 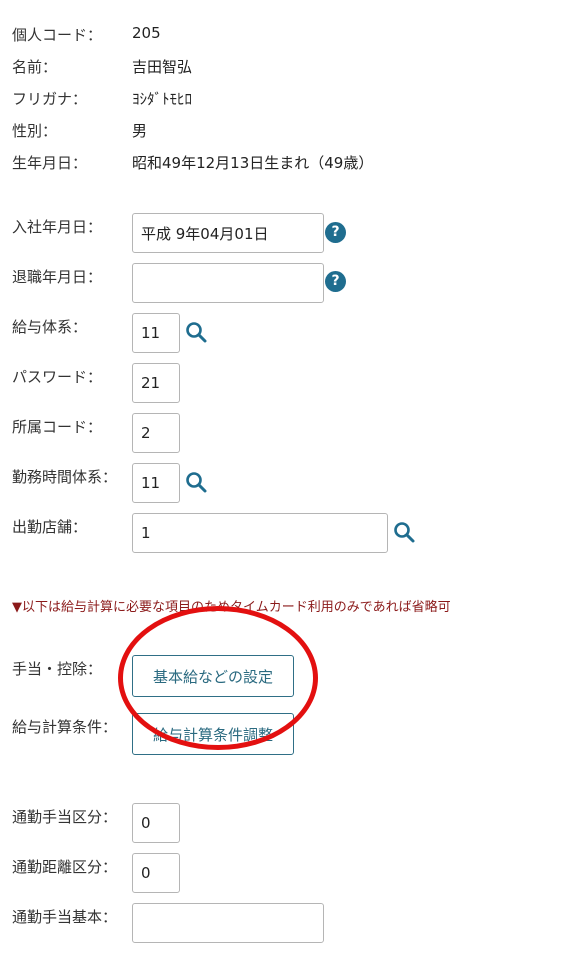 I want to click on commute-distance-input, so click(x=156, y=873).